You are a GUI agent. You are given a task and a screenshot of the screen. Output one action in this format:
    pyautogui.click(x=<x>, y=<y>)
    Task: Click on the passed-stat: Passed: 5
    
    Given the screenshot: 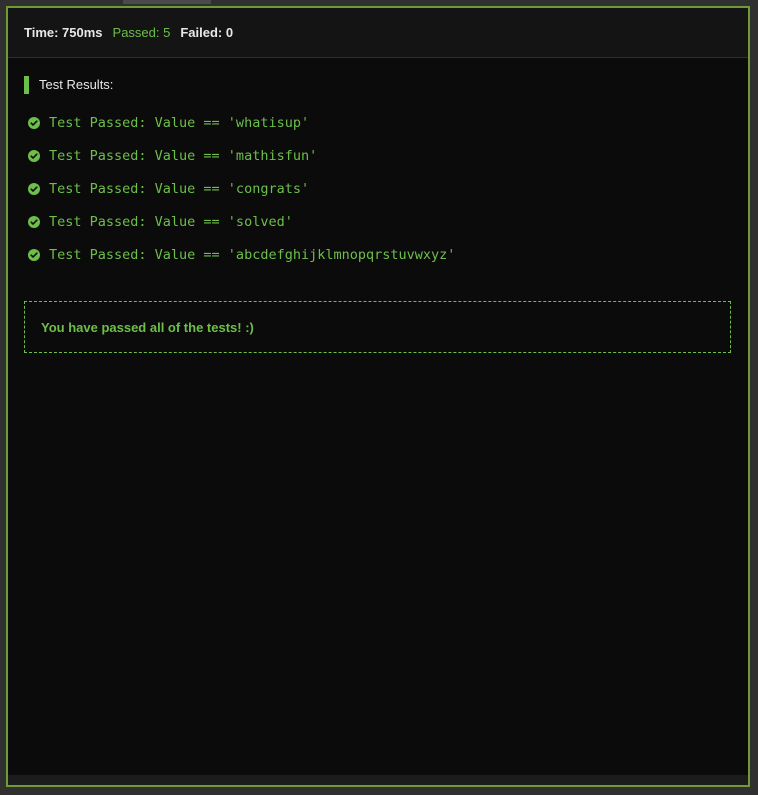 What is the action you would take?
    pyautogui.click(x=141, y=32)
    